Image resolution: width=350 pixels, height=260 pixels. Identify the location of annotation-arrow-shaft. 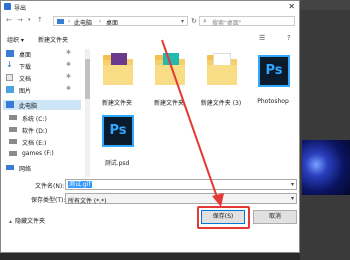
(190, 120).